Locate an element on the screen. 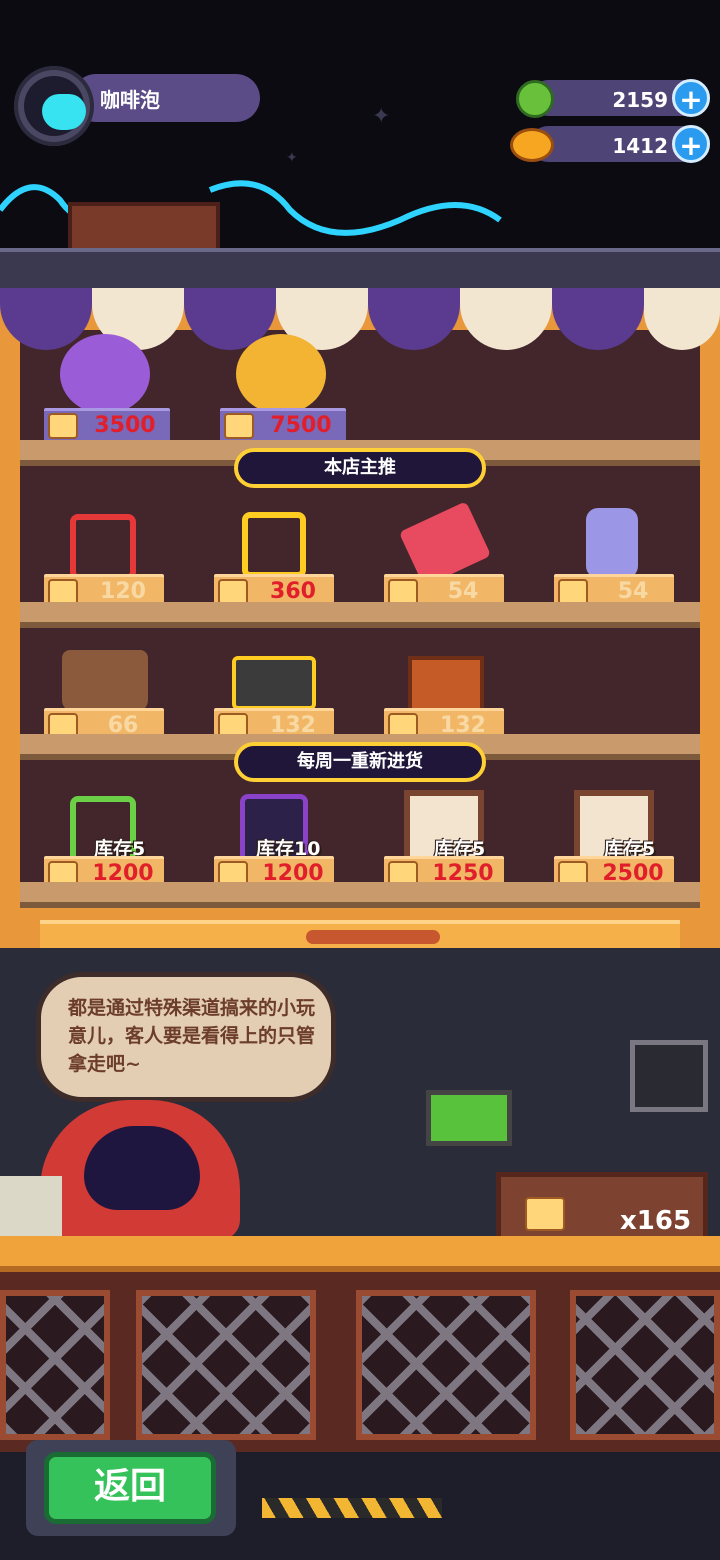 Image resolution: width=720 pixels, height=1560 pixels. banner-recommend: 本店主推 is located at coordinates (360, 468).